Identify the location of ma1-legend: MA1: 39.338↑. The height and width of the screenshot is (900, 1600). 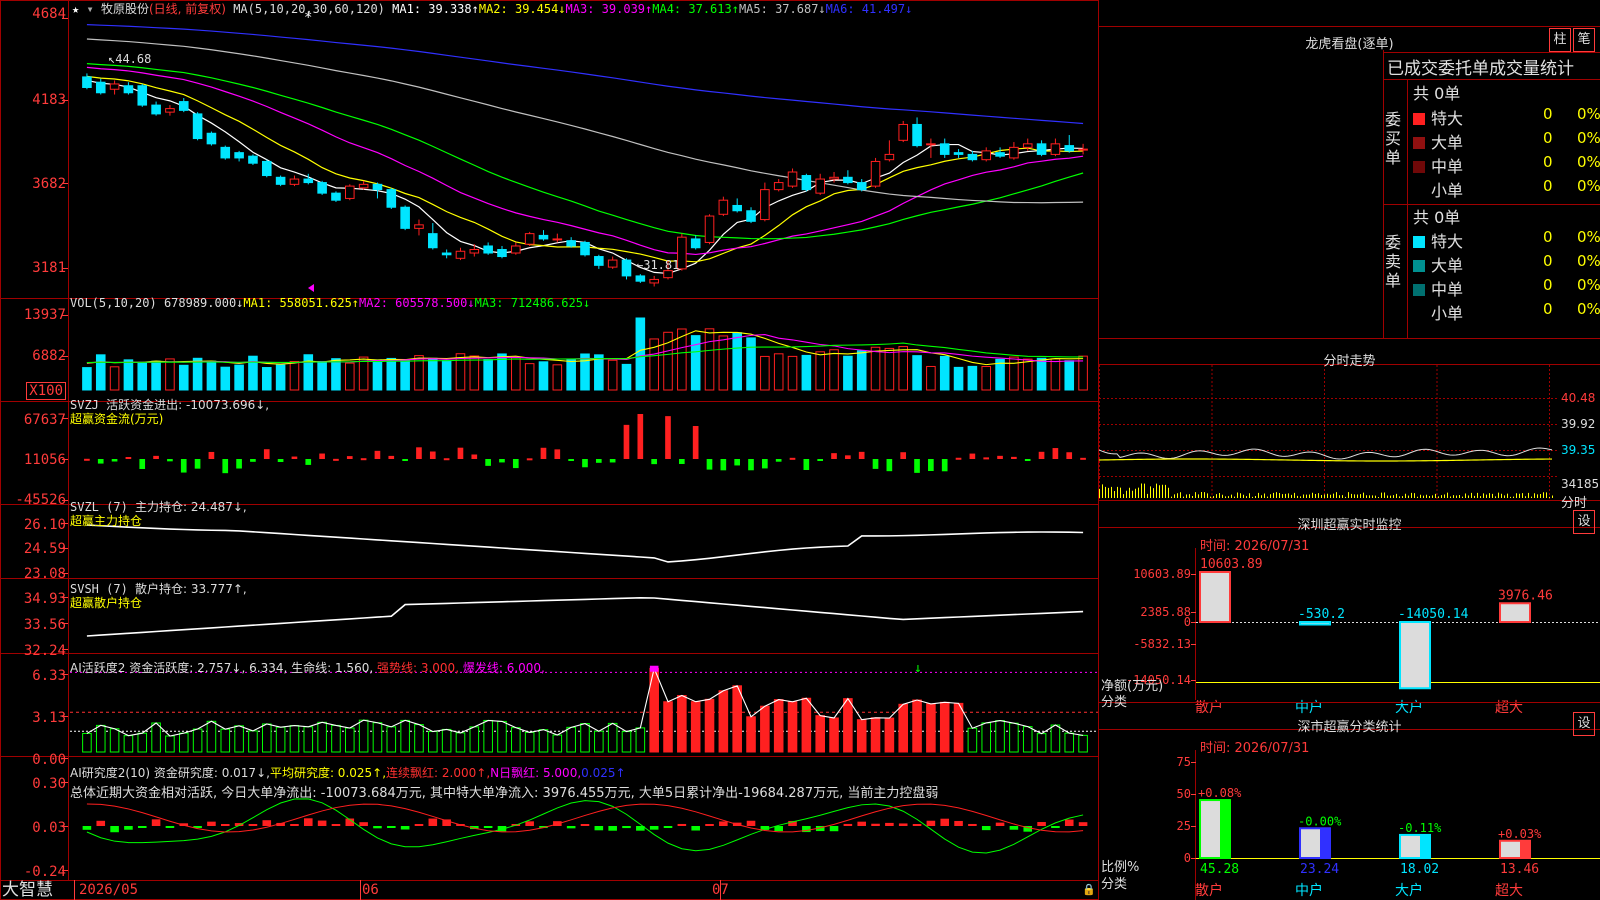
(435, 9).